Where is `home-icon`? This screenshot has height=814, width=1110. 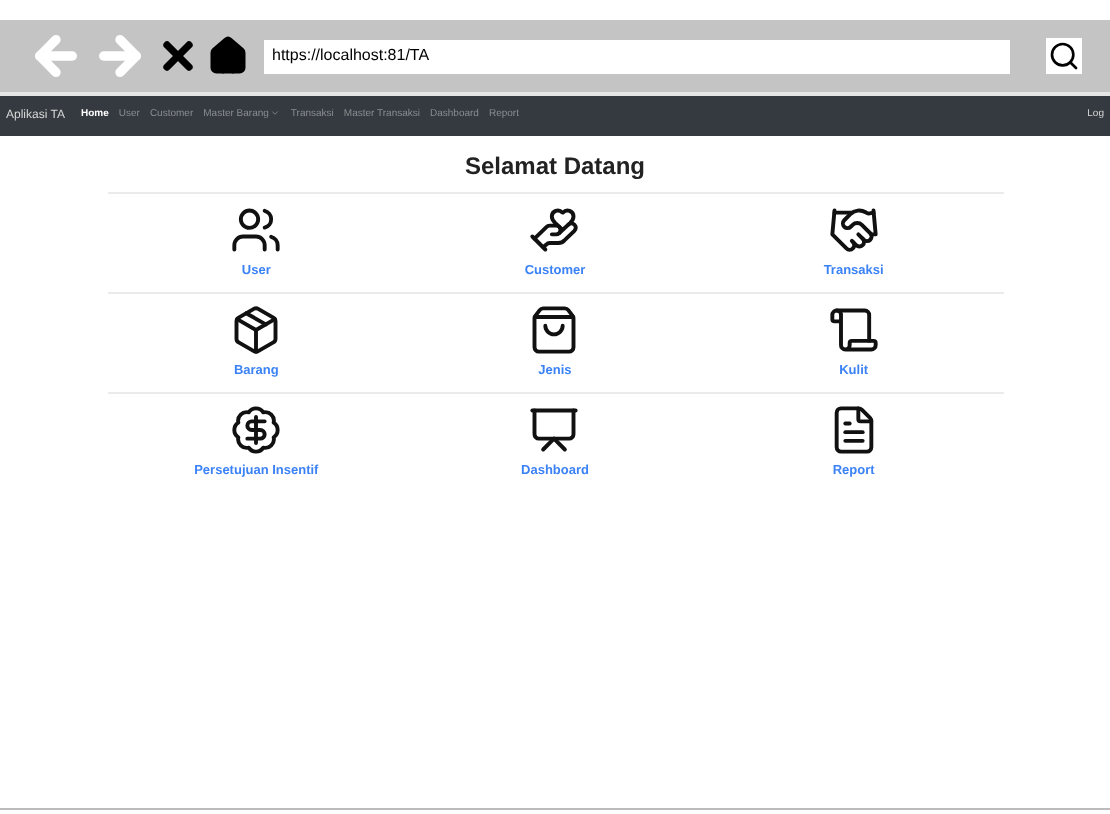
home-icon is located at coordinates (228, 56).